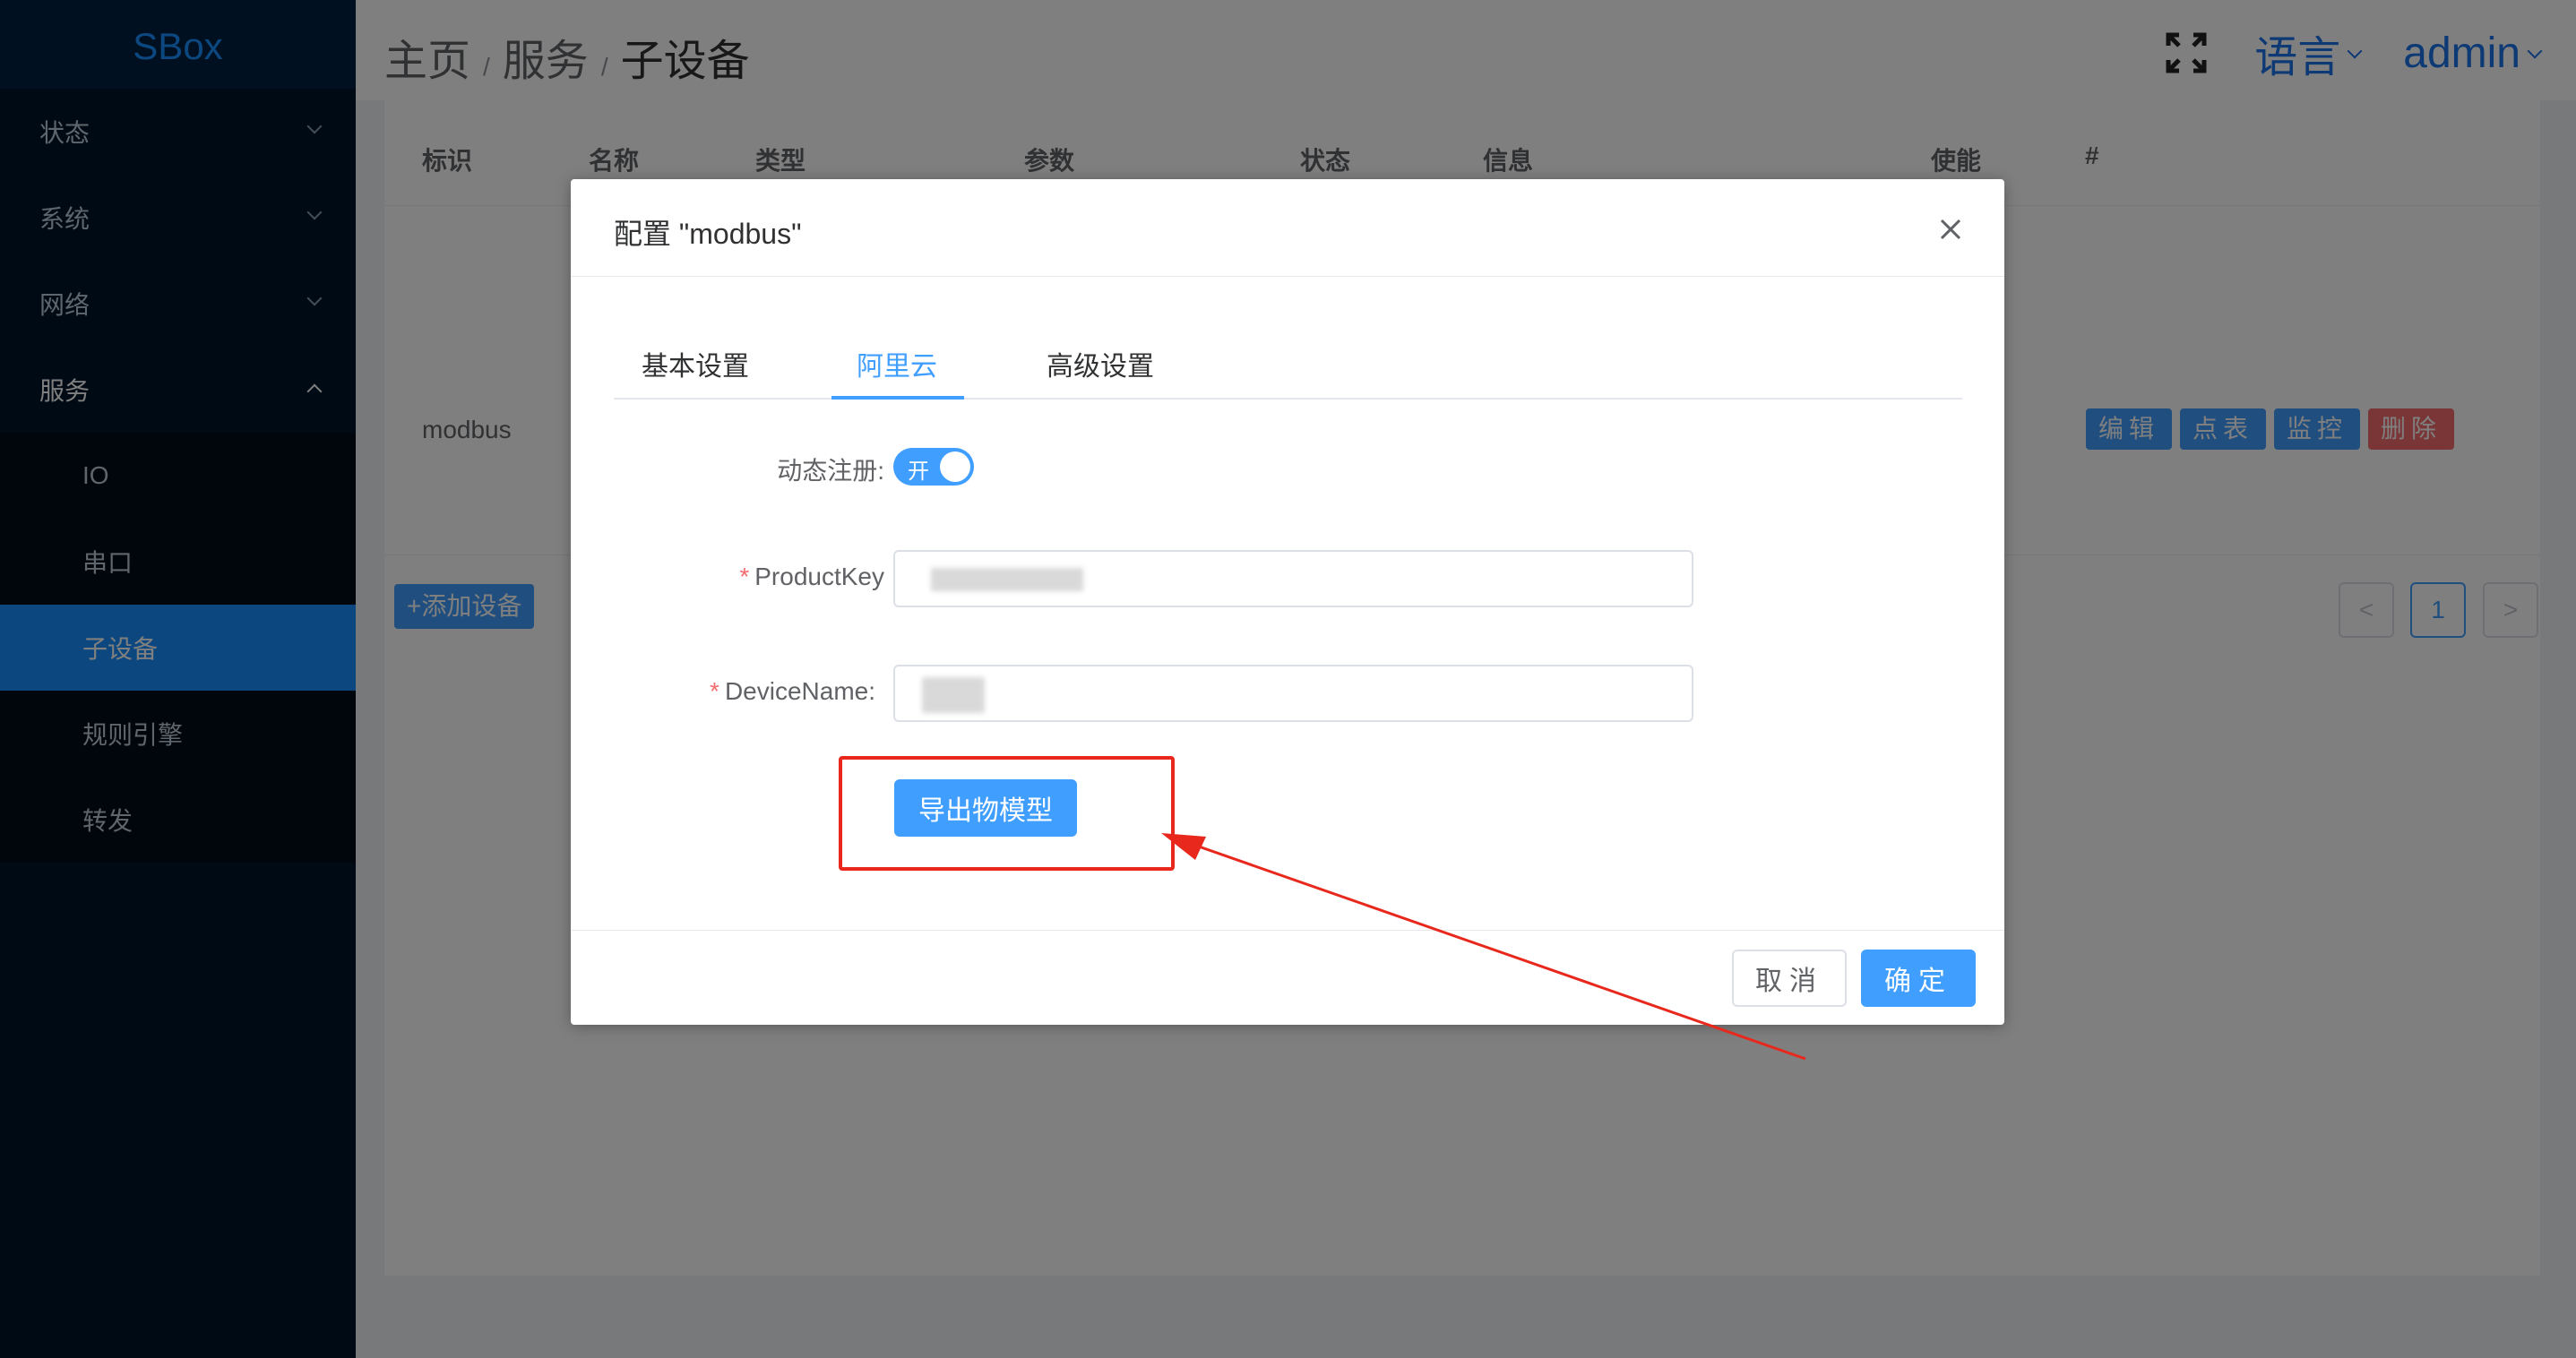 This screenshot has width=2576, height=1358. I want to click on annotation-arrow, so click(1483, 947).